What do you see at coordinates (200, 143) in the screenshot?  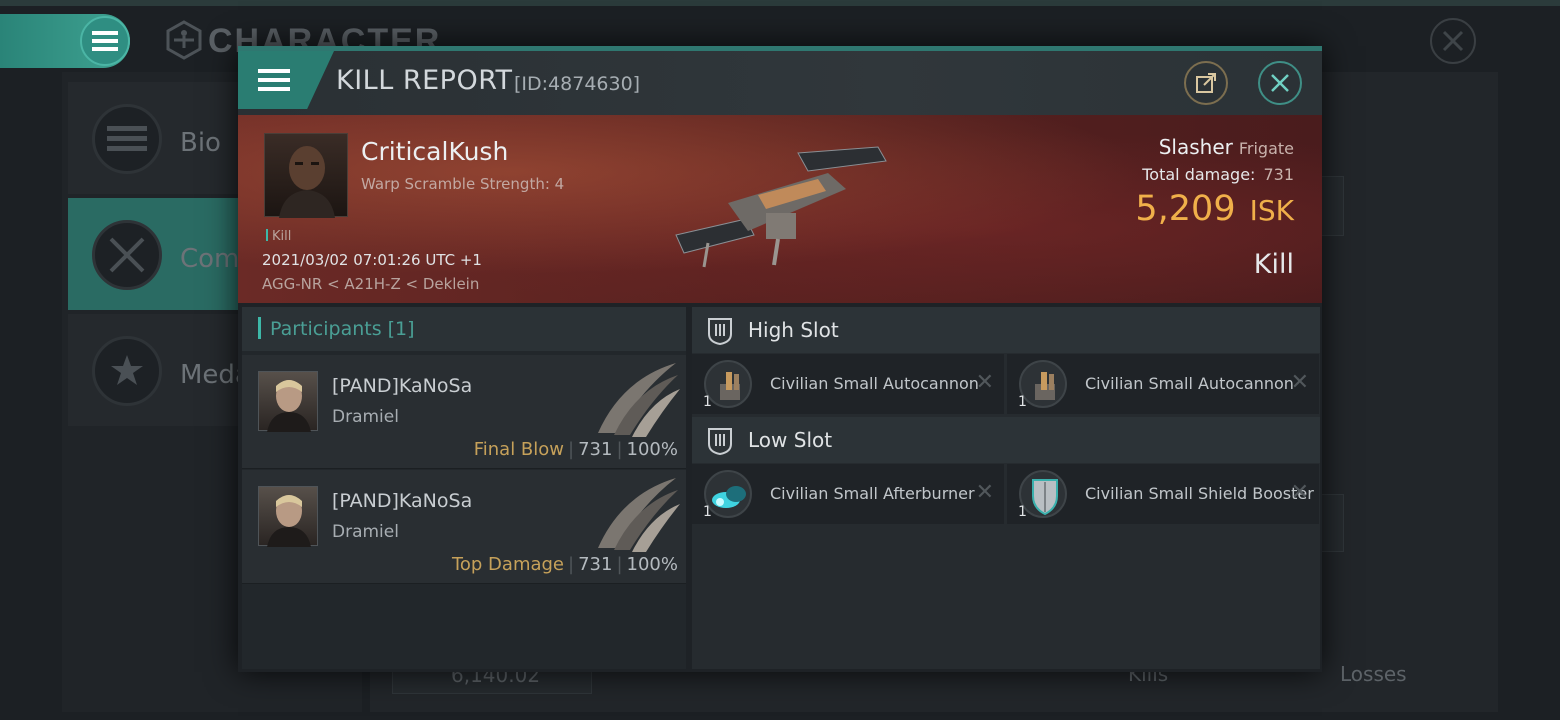 I see `sidebar-item-label: Bio` at bounding box center [200, 143].